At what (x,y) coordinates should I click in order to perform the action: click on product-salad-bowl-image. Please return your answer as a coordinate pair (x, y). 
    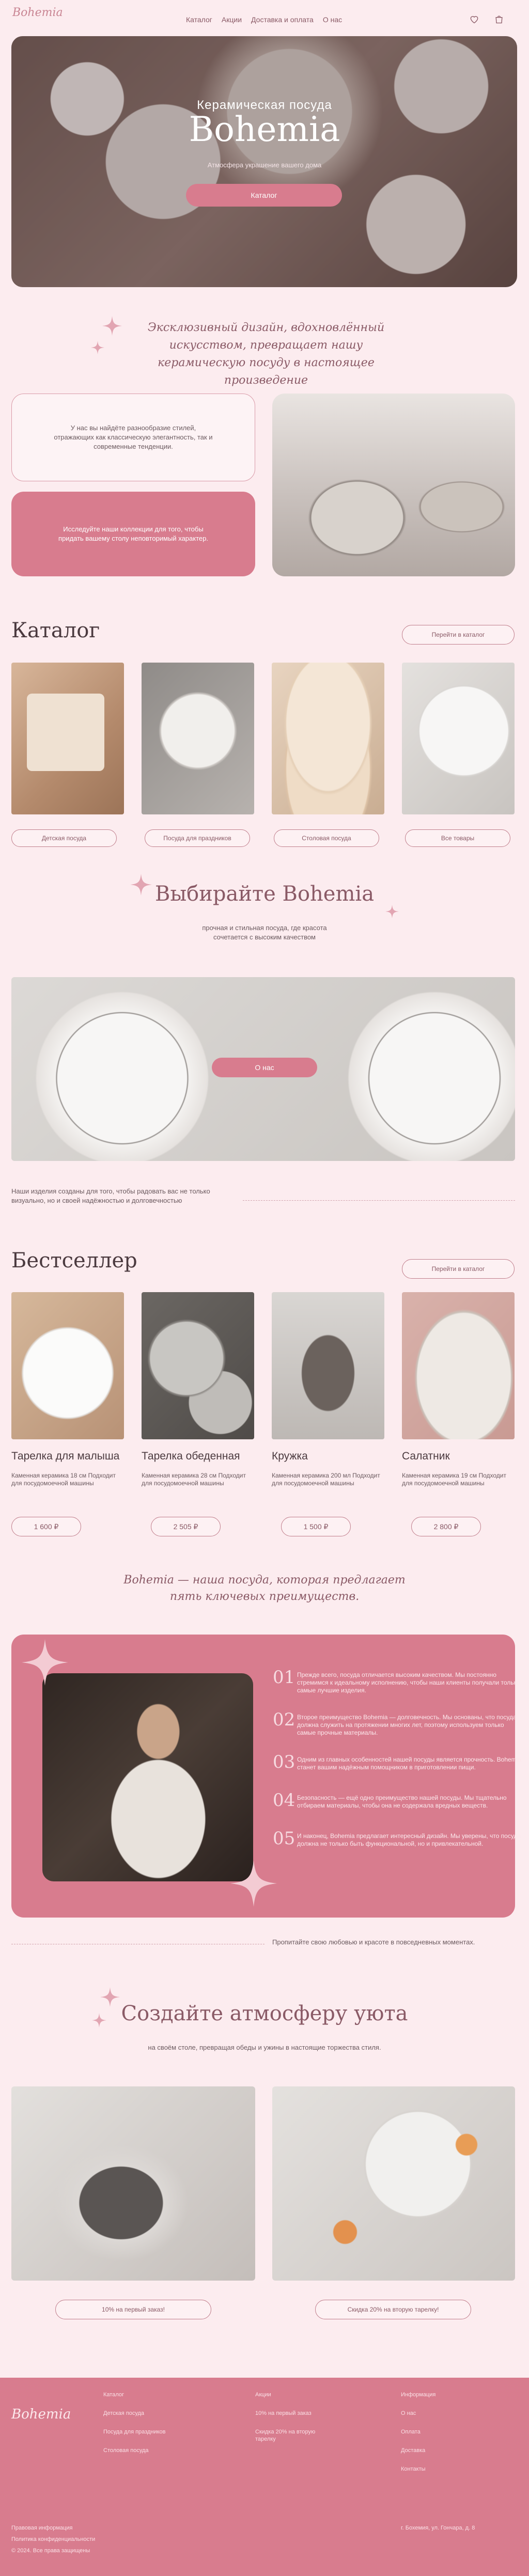
    Looking at the image, I should click on (459, 1366).